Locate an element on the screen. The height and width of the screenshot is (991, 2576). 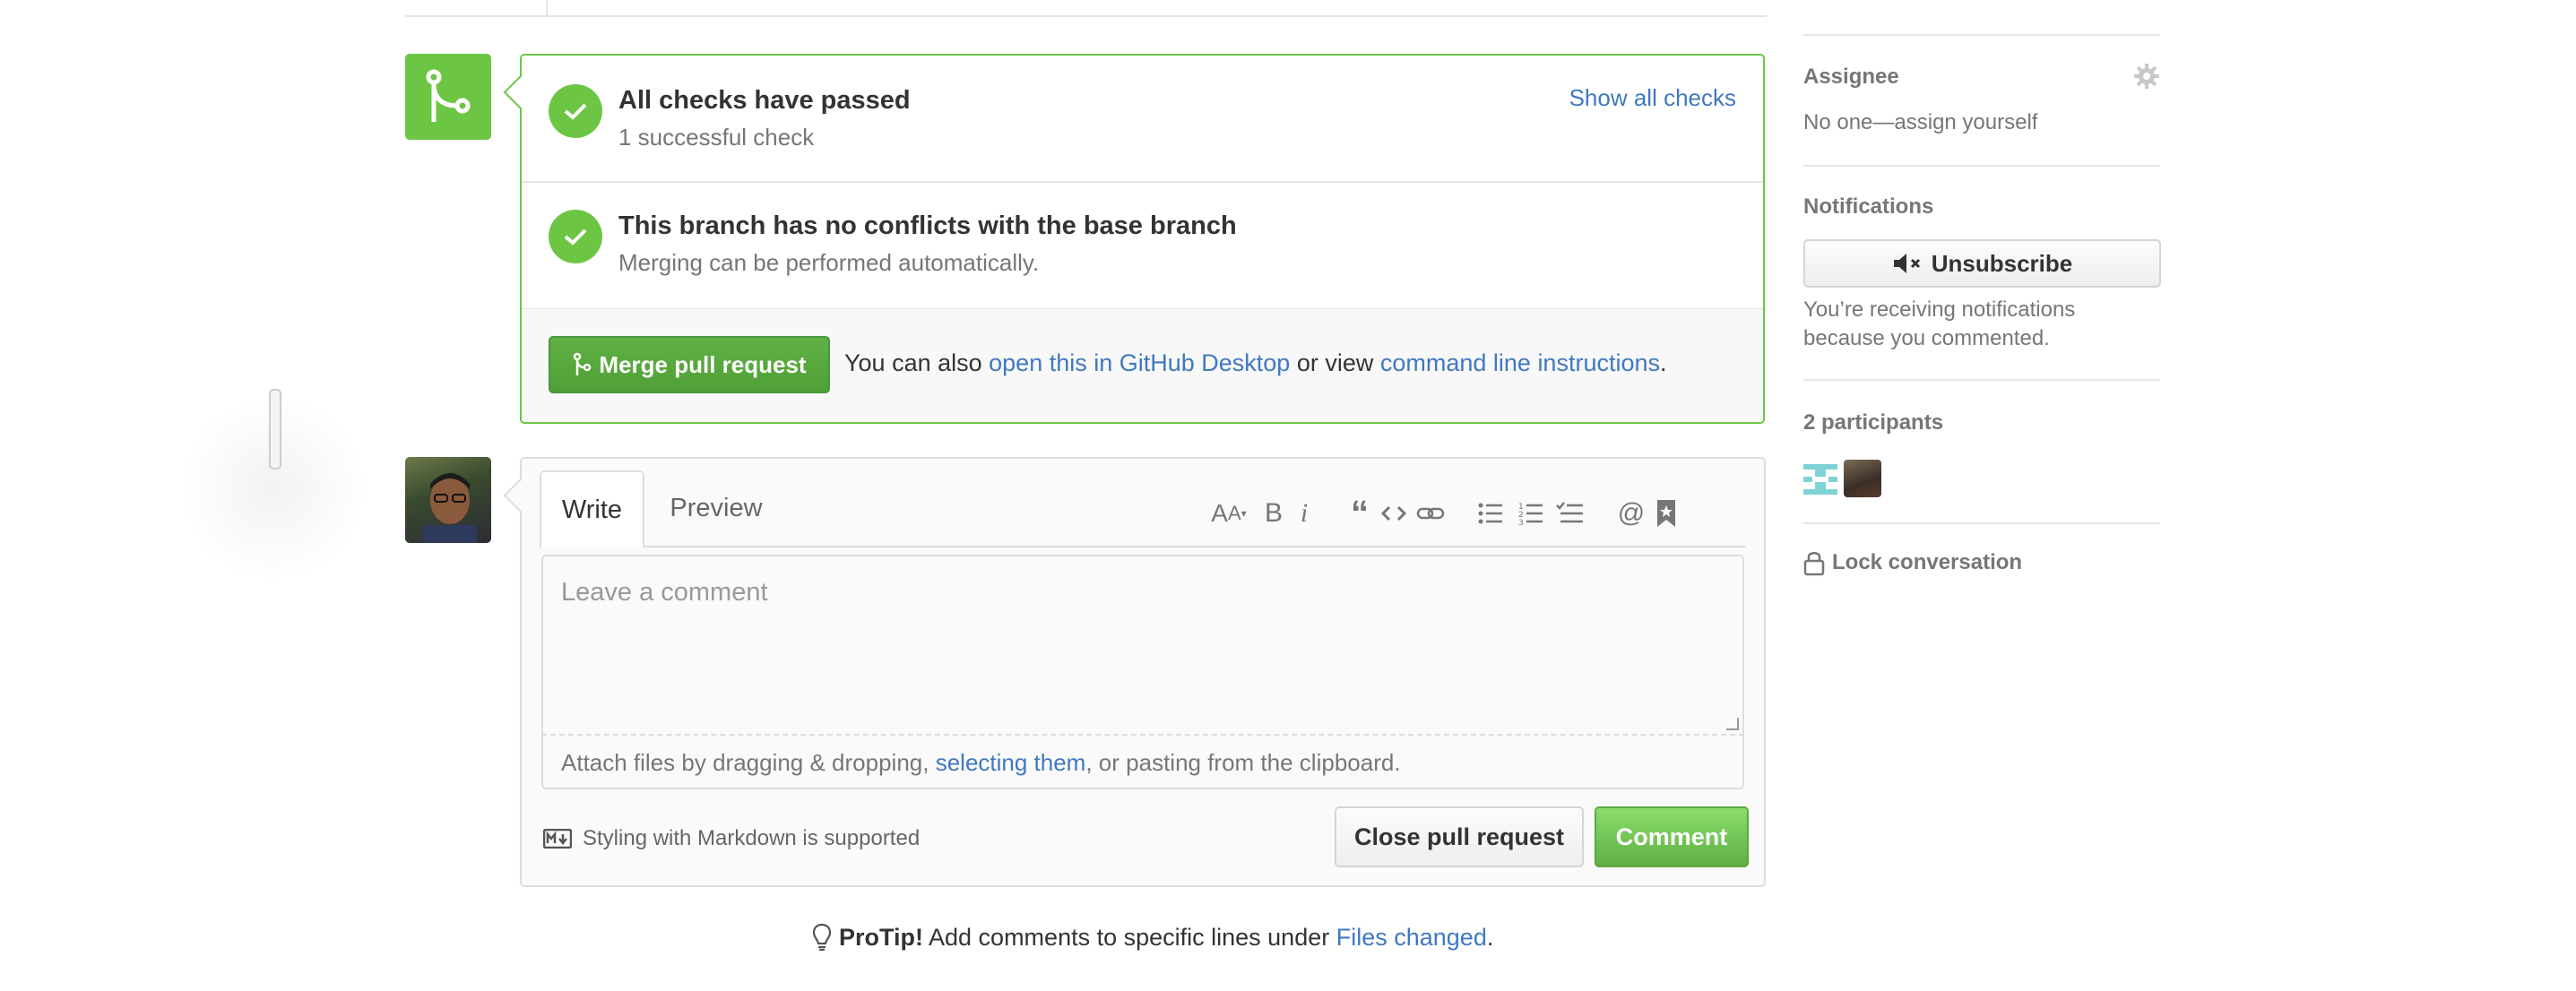
protip-text: Add comments to specific lines under is located at coordinates (1129, 937).